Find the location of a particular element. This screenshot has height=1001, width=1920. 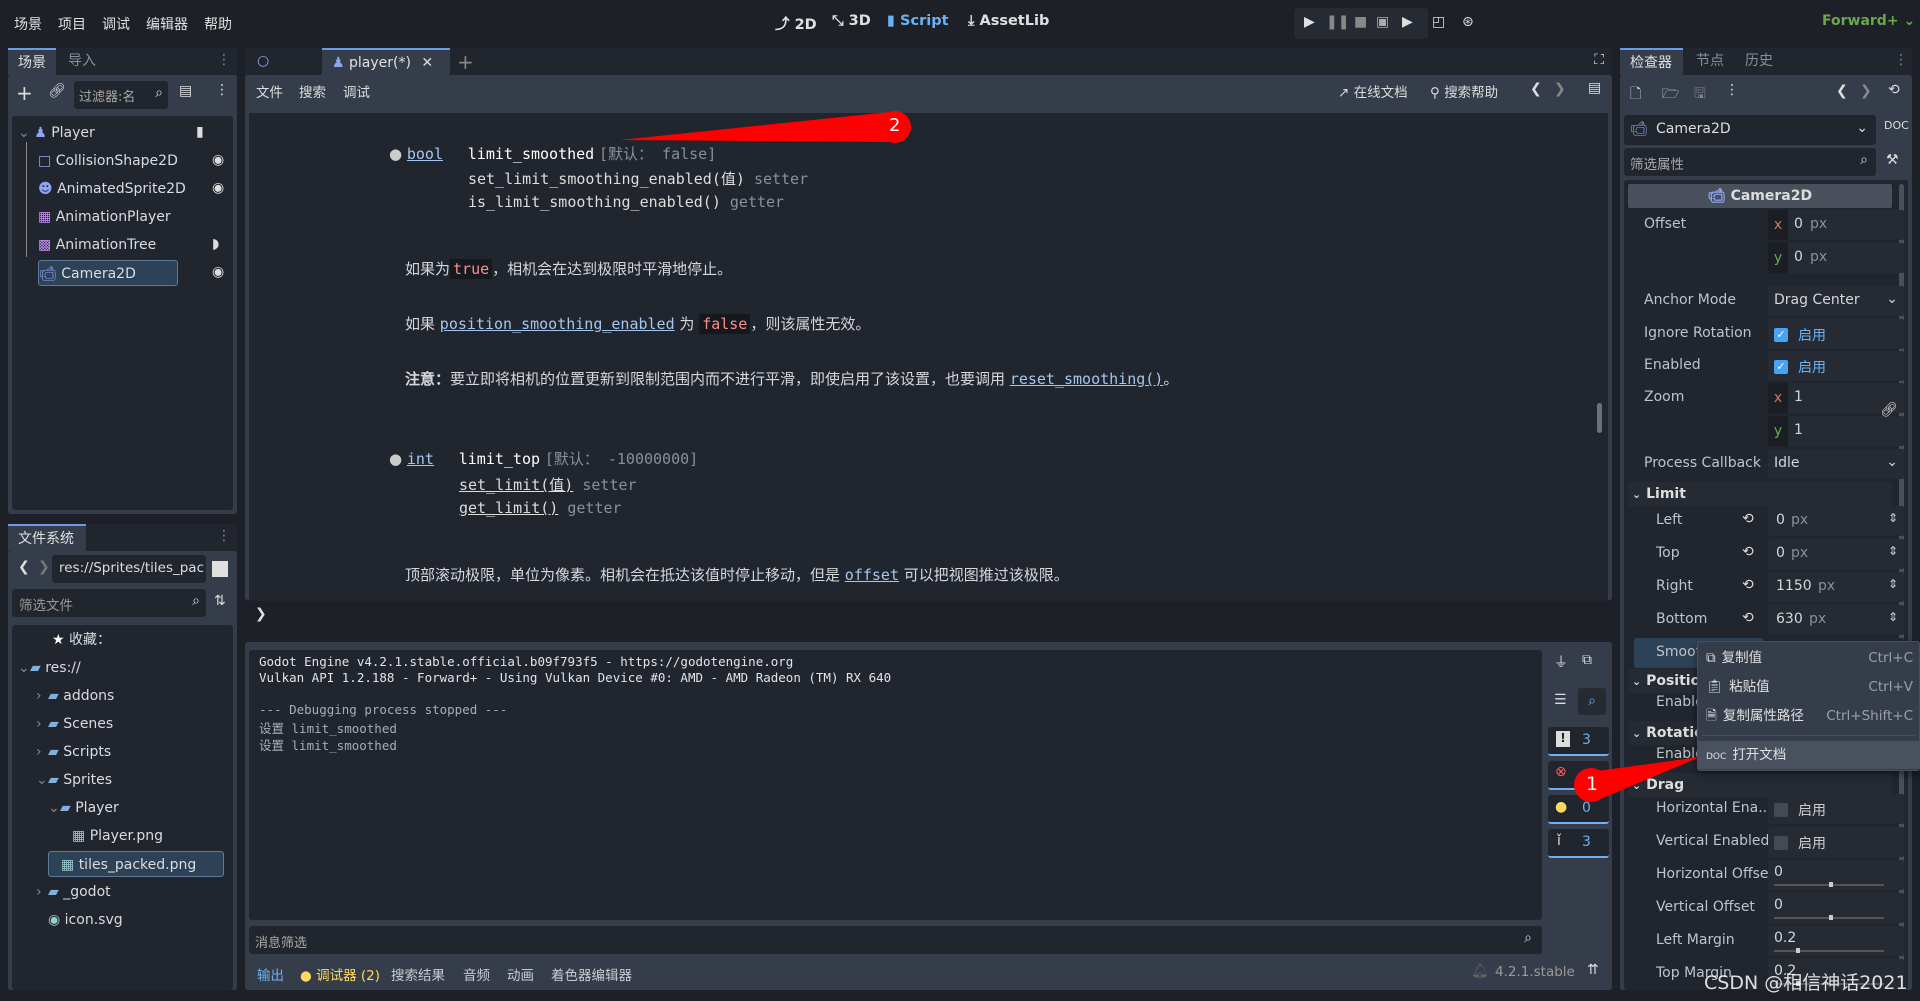

tree-item: ☻ AnimatedSprite2D is located at coordinates (128, 189).